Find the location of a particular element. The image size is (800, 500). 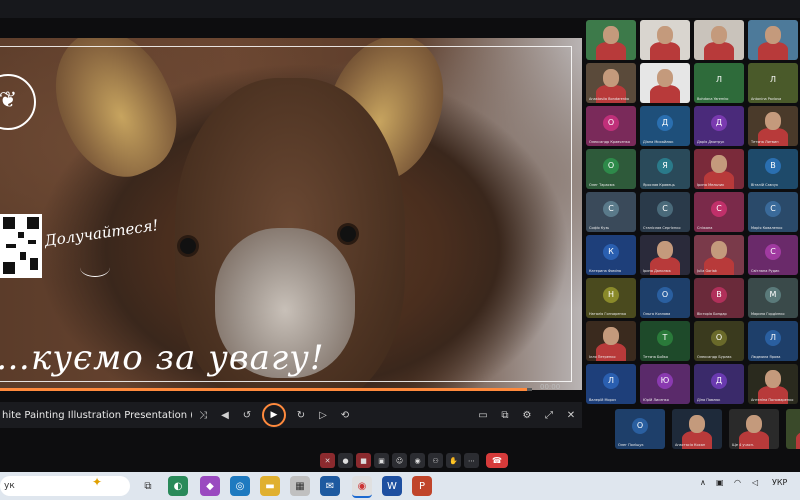

participant-tile: Ще 4 учасн. is located at coordinates (754, 429).